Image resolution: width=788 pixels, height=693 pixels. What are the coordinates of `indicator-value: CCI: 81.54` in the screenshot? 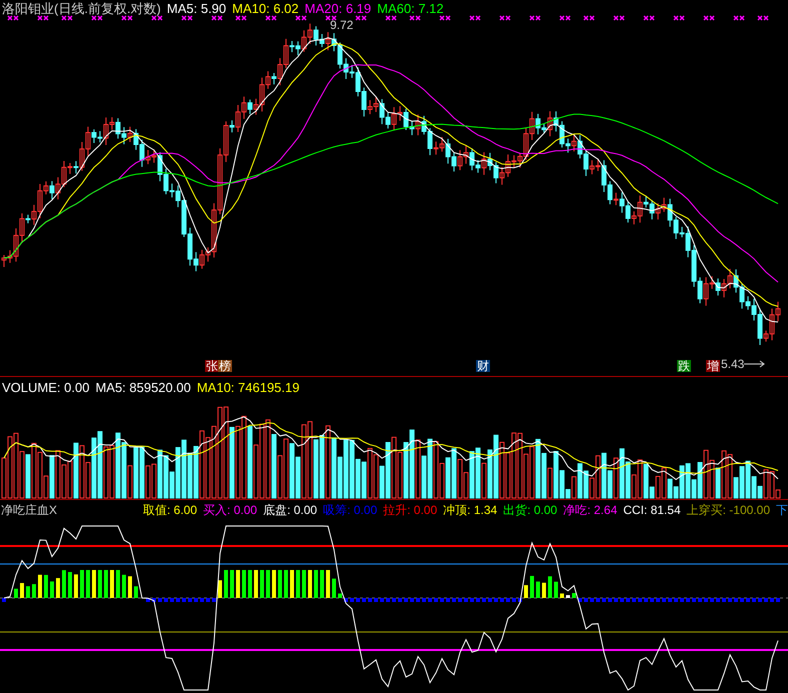 It's located at (652, 510).